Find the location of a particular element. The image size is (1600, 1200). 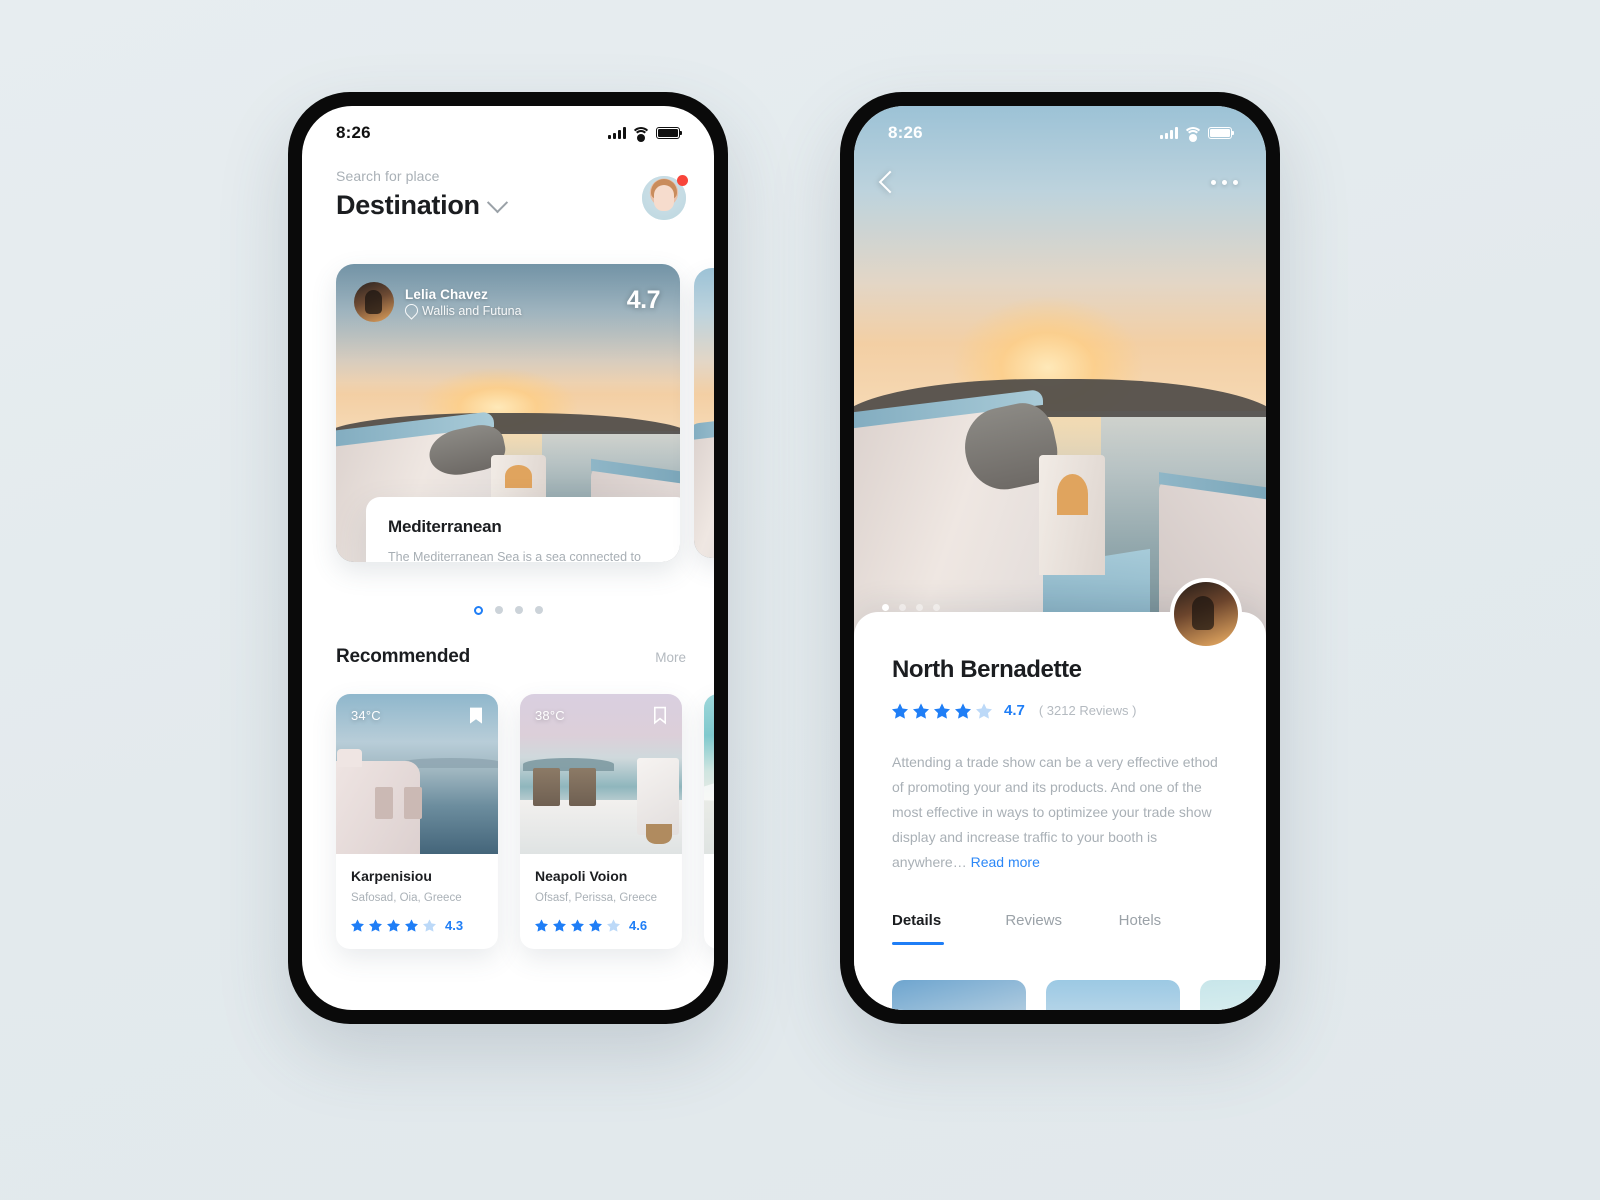

card-rating-value: 4.3 is located at coordinates (454, 925).